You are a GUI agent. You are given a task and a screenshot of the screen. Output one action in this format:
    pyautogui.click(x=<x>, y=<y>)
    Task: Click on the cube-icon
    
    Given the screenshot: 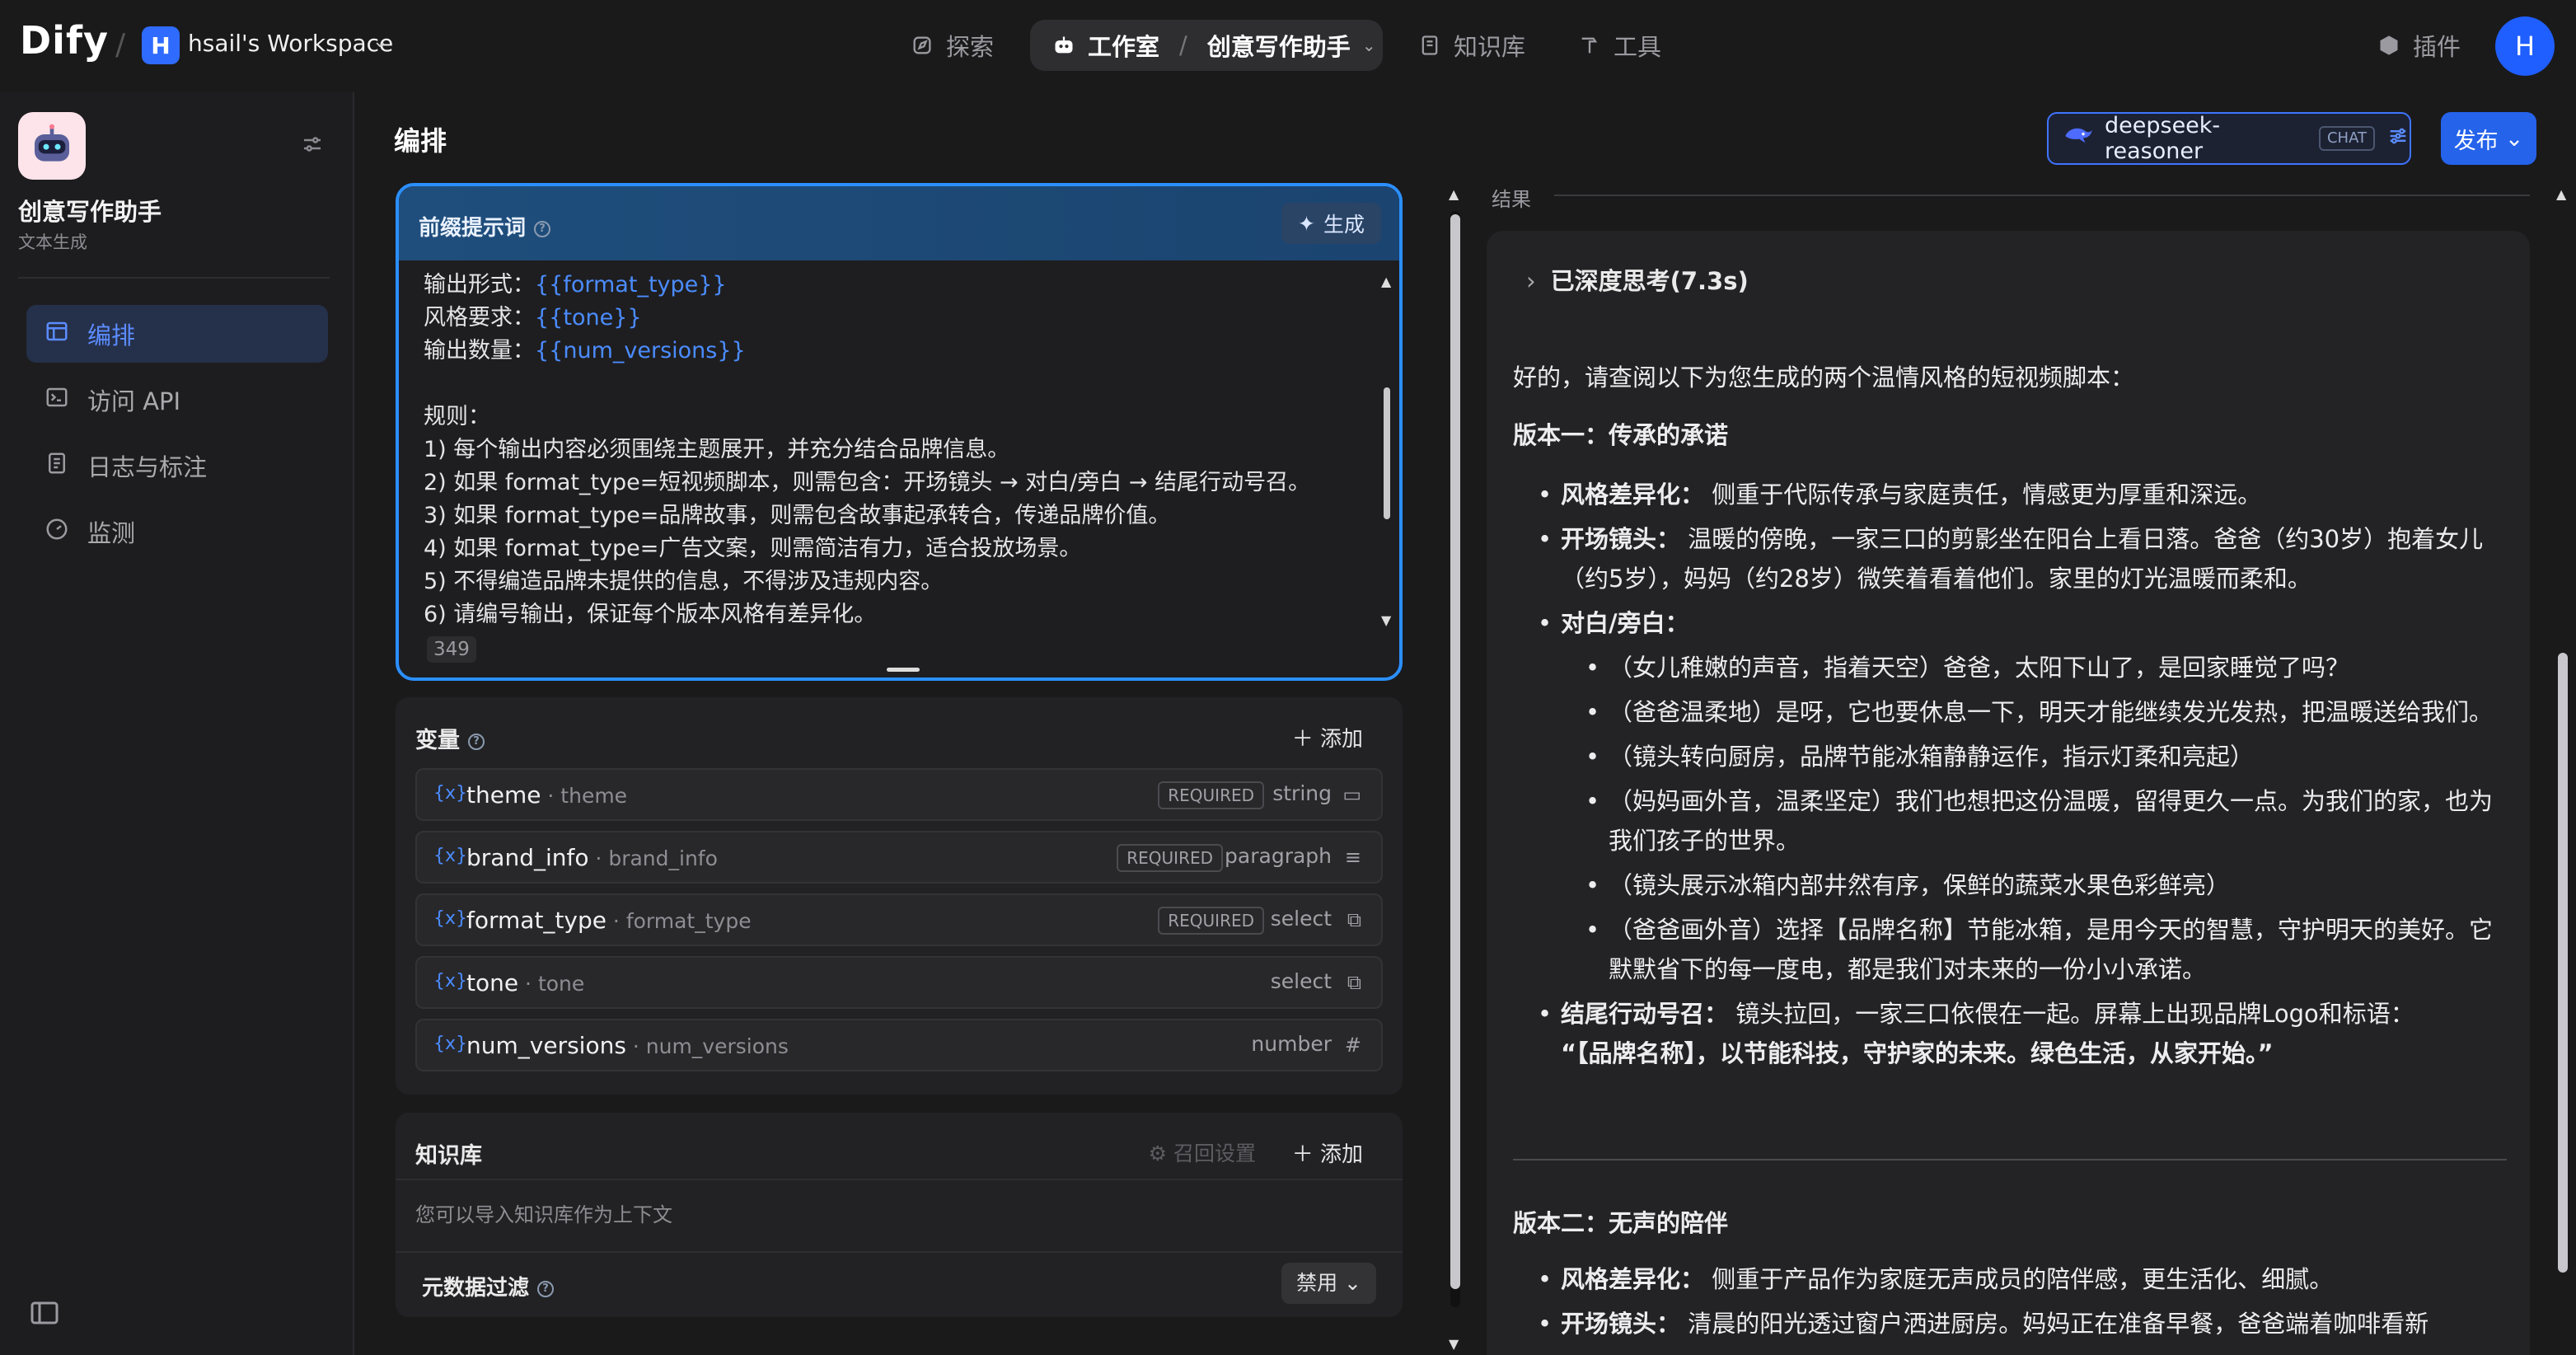 What is the action you would take?
    pyautogui.click(x=2389, y=45)
    